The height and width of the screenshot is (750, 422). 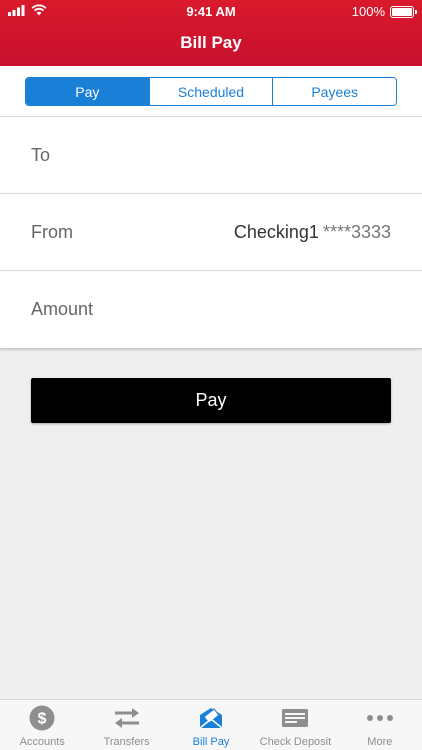 What do you see at coordinates (380, 718) in the screenshot?
I see `more-dots-icon` at bounding box center [380, 718].